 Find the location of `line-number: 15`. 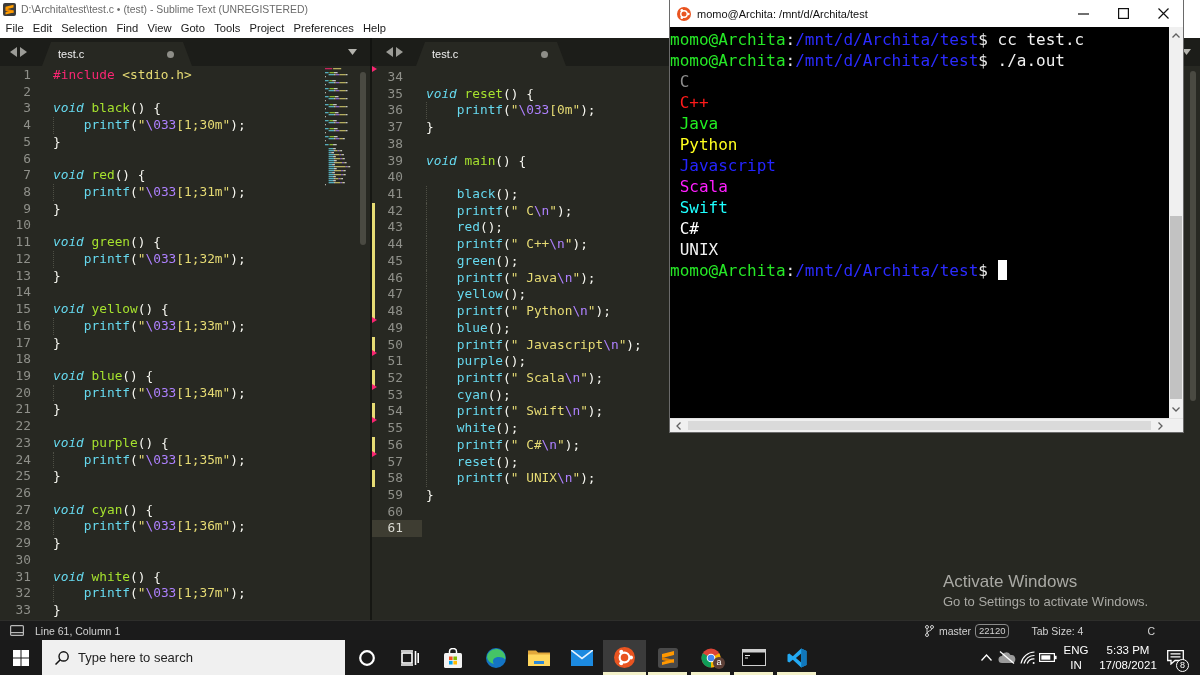

line-number: 15 is located at coordinates (23, 309).